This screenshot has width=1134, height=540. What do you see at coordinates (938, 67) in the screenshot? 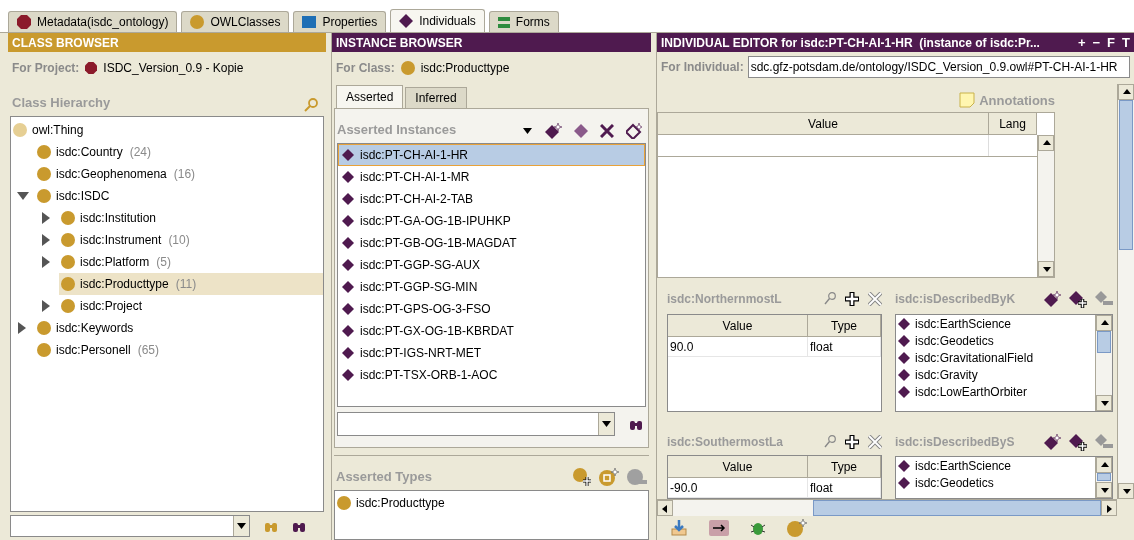
I see `uri-field: sdc.gfz-potsdam.de/ontology/ISDC_Version_0.9.owl#PT-CH-AI-1-HR` at bounding box center [938, 67].